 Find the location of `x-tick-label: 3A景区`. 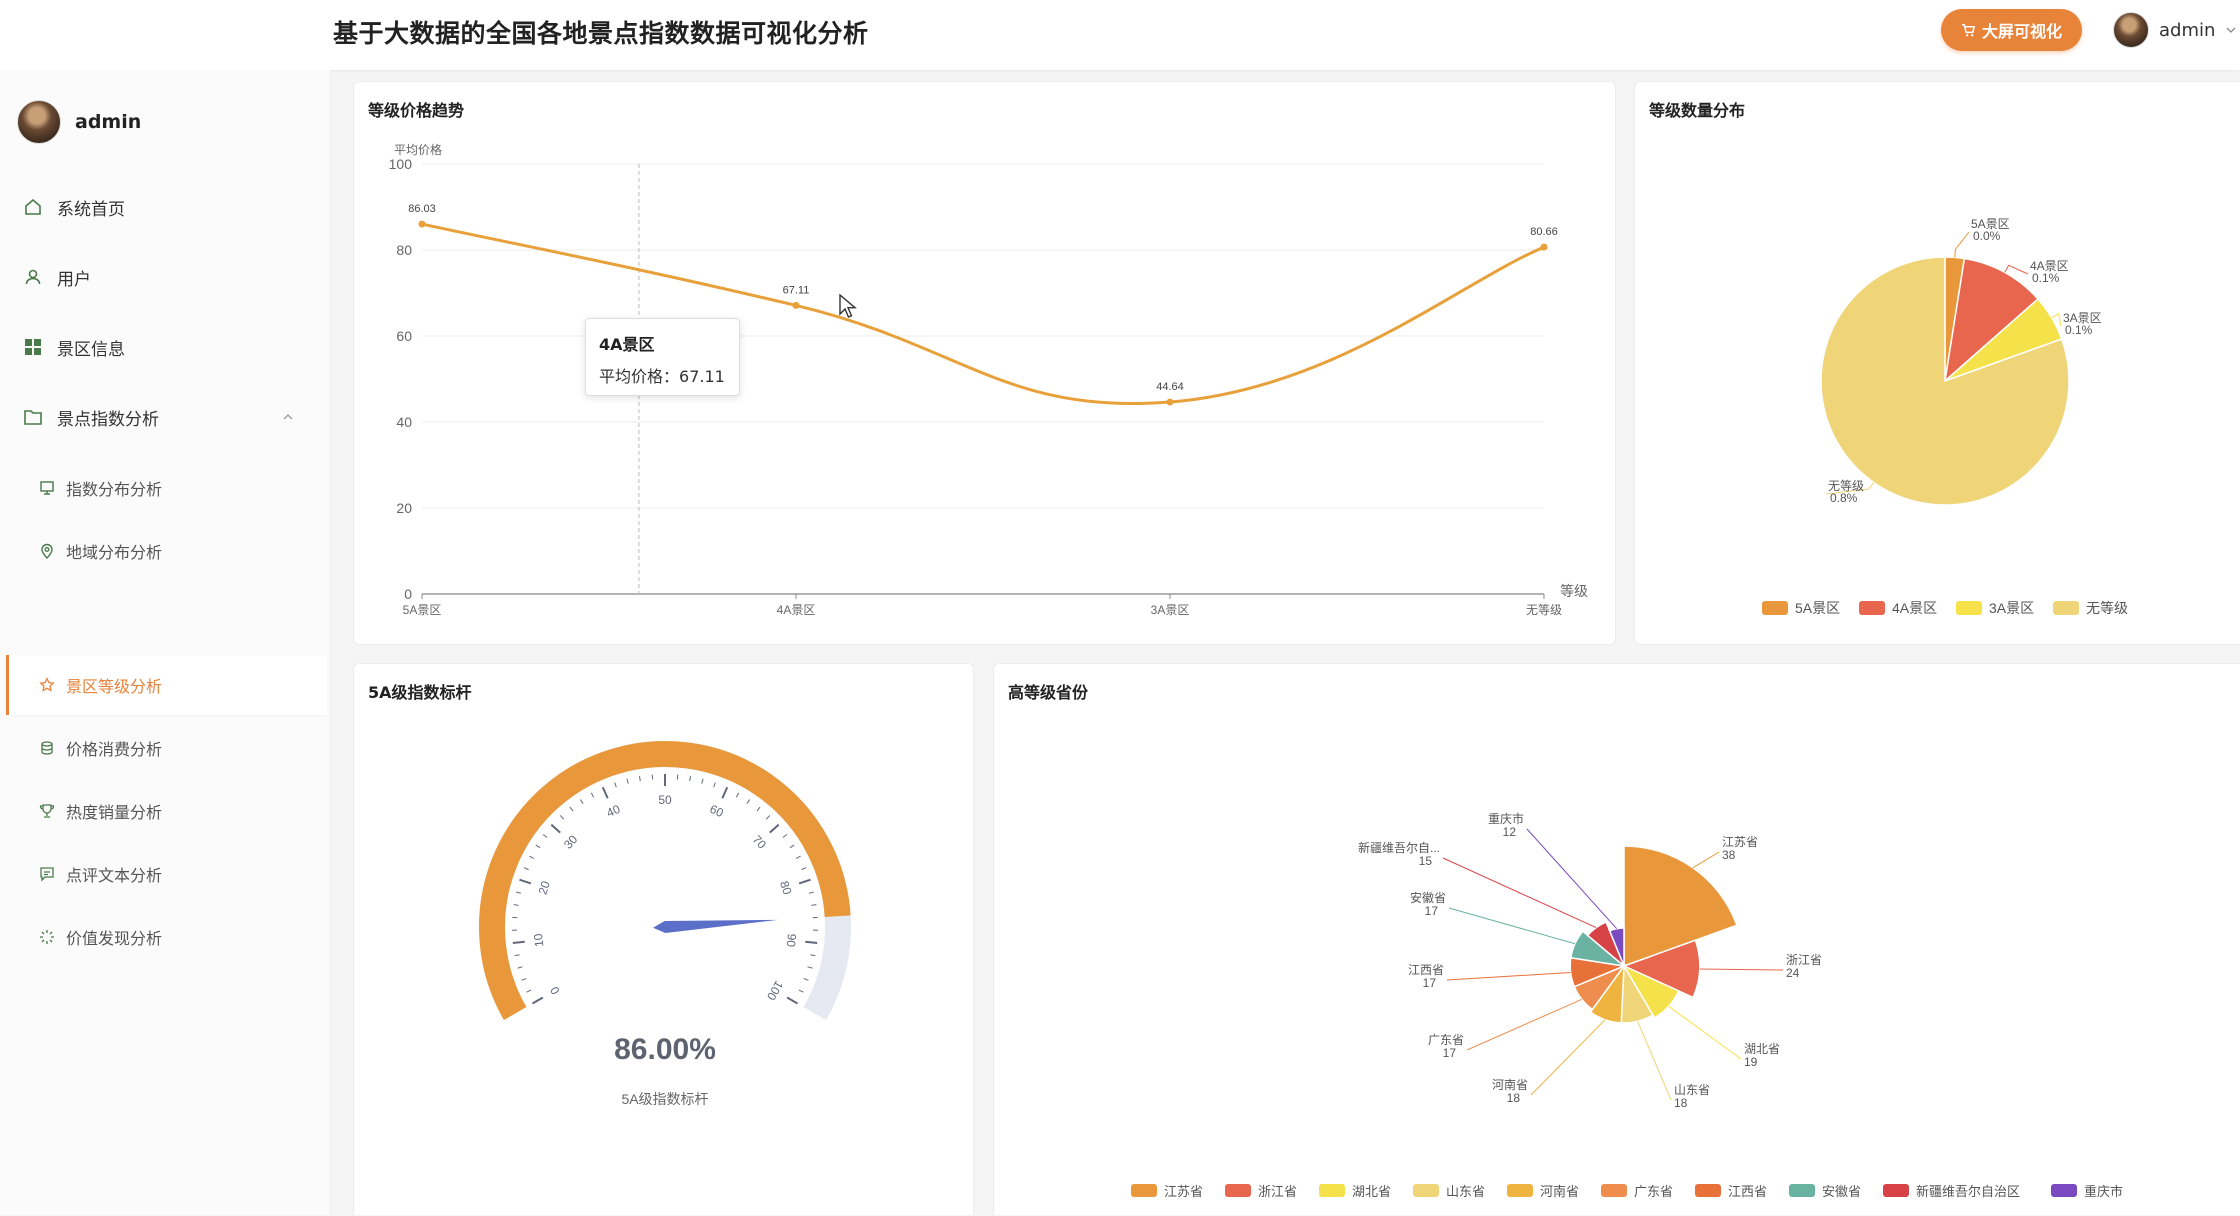

x-tick-label: 3A景区 is located at coordinates (1170, 610).